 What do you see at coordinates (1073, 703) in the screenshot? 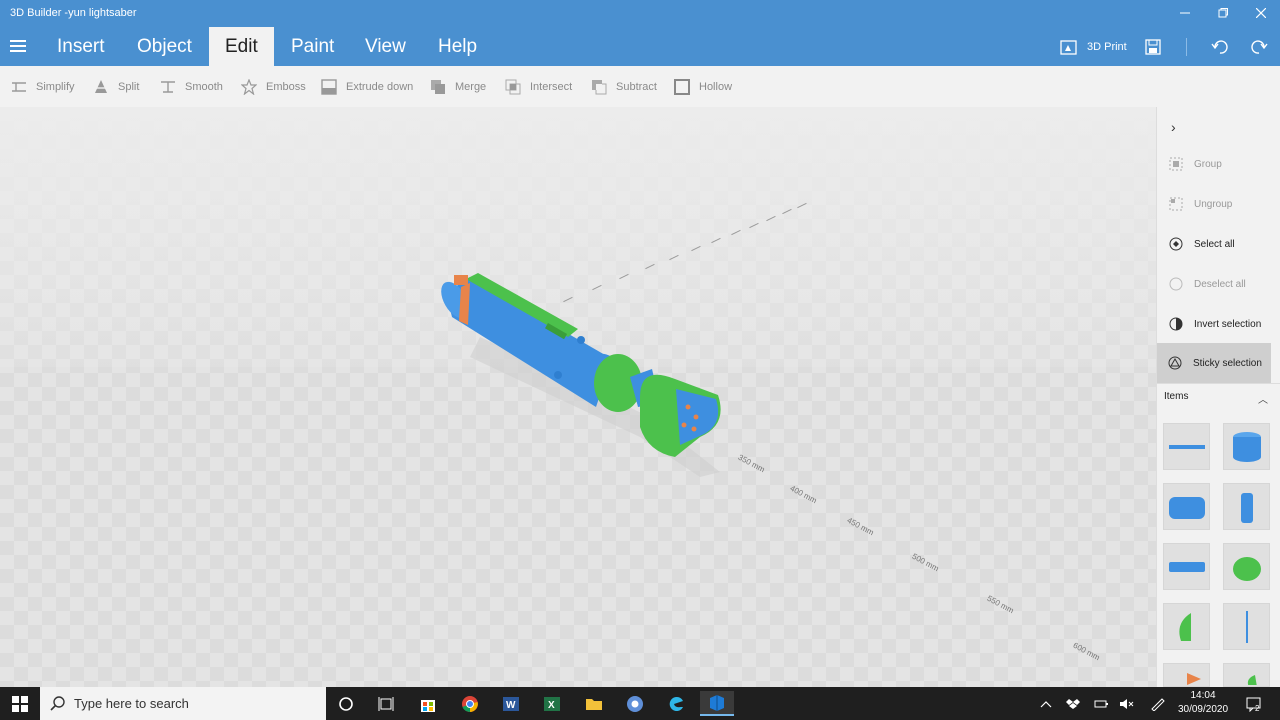
I see `dropbox-icon` at bounding box center [1073, 703].